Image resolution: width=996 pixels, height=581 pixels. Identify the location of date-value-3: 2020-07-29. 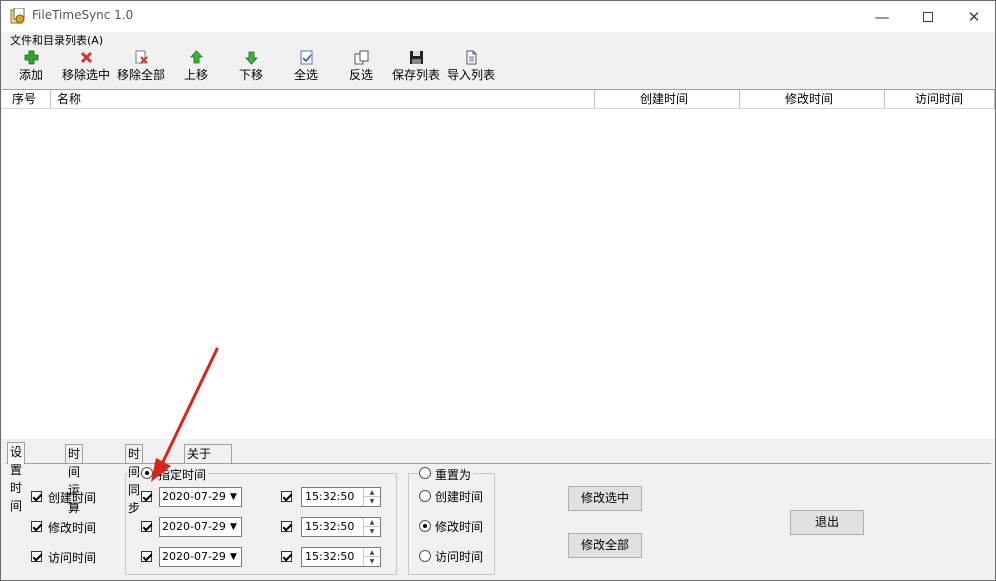
(194, 556).